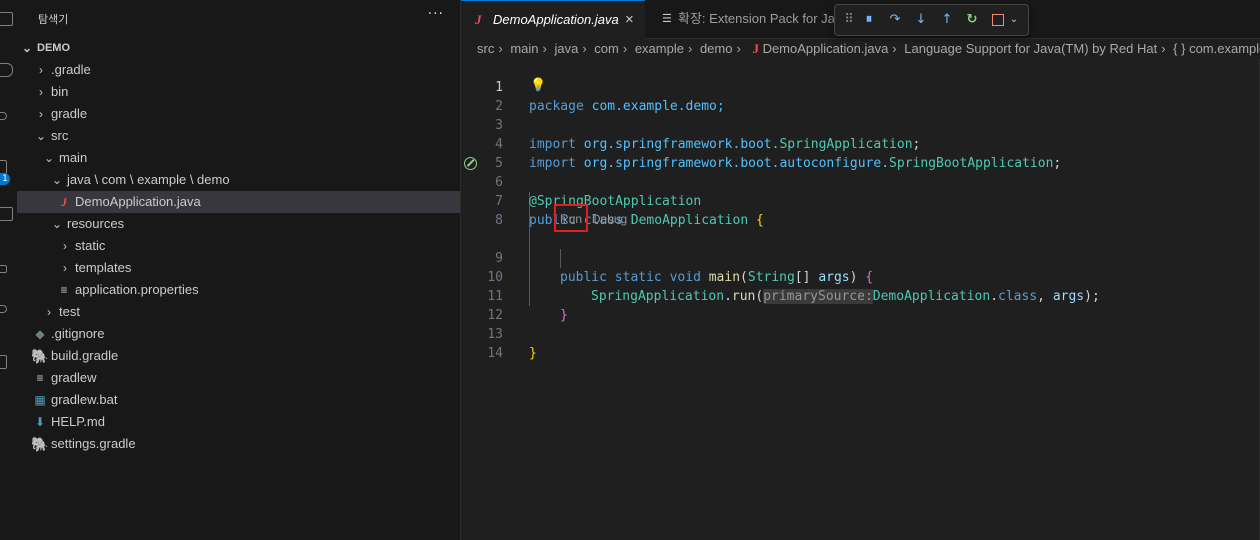  I want to click on tree-item-static: › static, so click(238, 246).